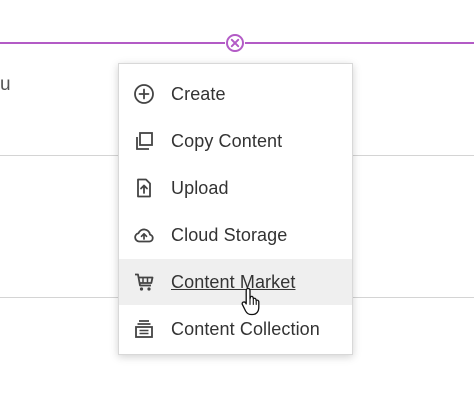  Describe the element at coordinates (235, 188) in the screenshot. I see `menu-item-upload: Upload` at that location.